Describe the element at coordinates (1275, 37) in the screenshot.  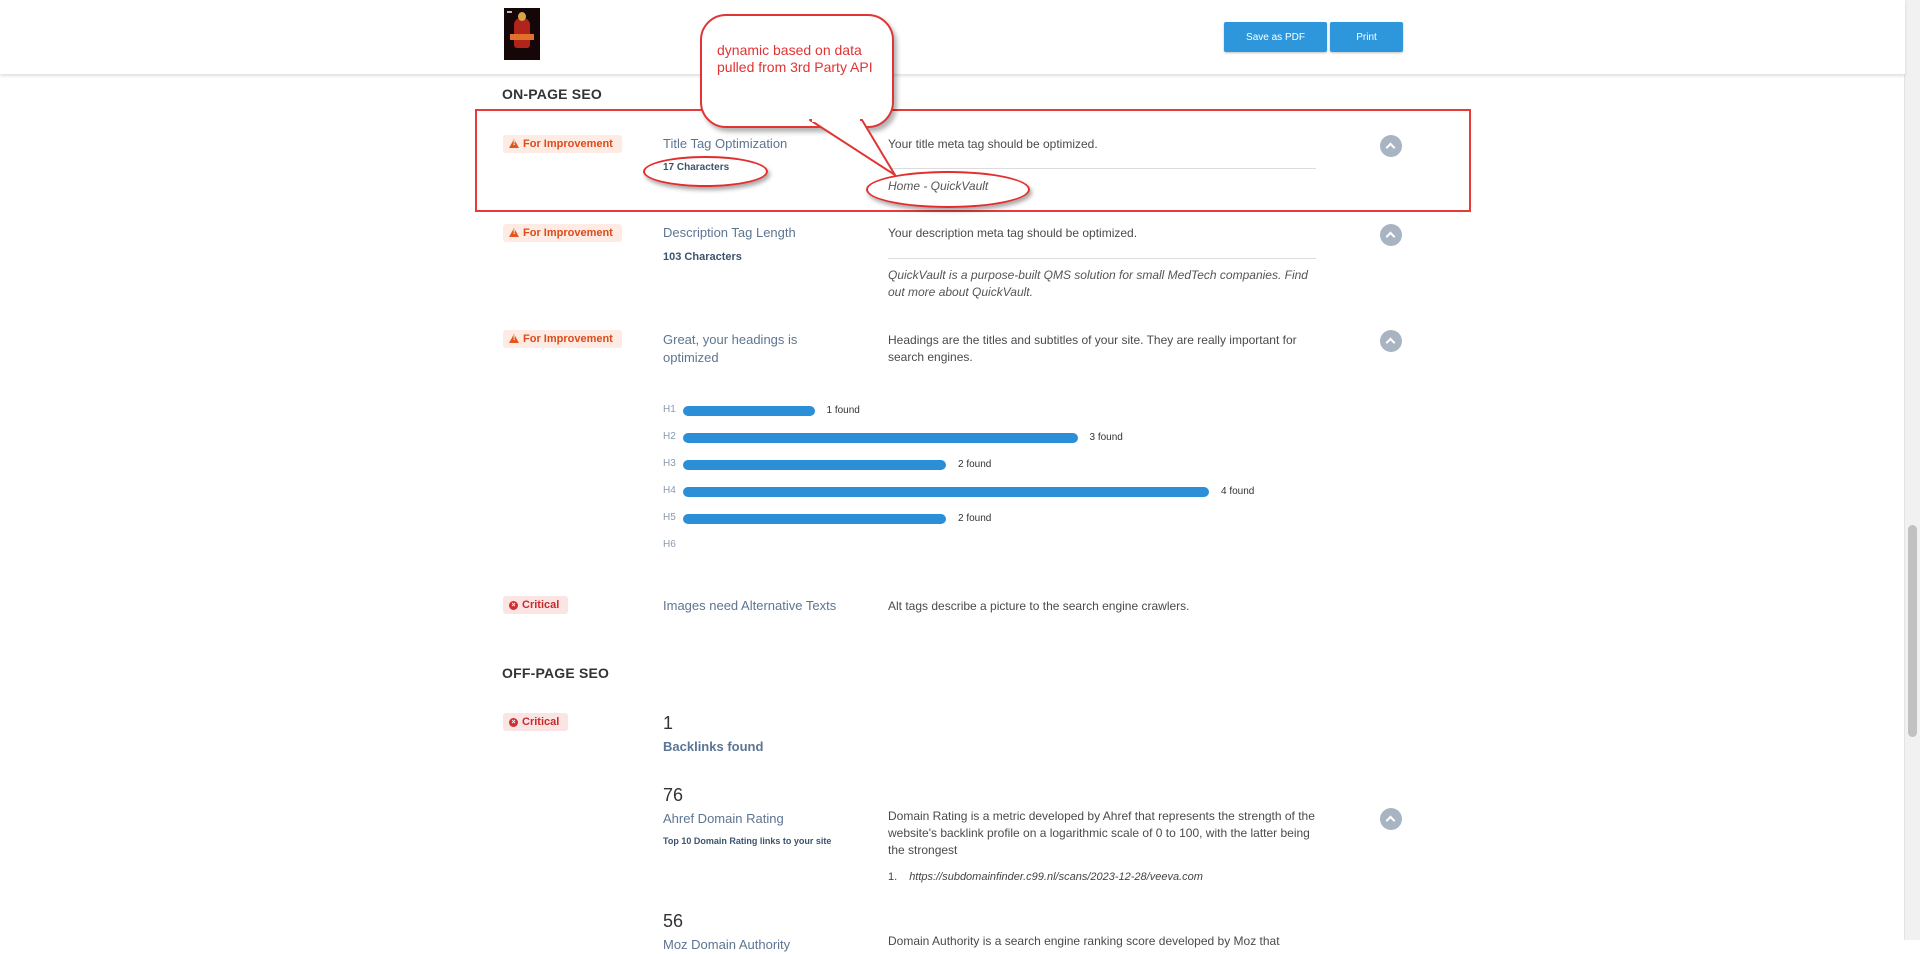
I see `save-as-pdf-button: Save as PDF` at that location.